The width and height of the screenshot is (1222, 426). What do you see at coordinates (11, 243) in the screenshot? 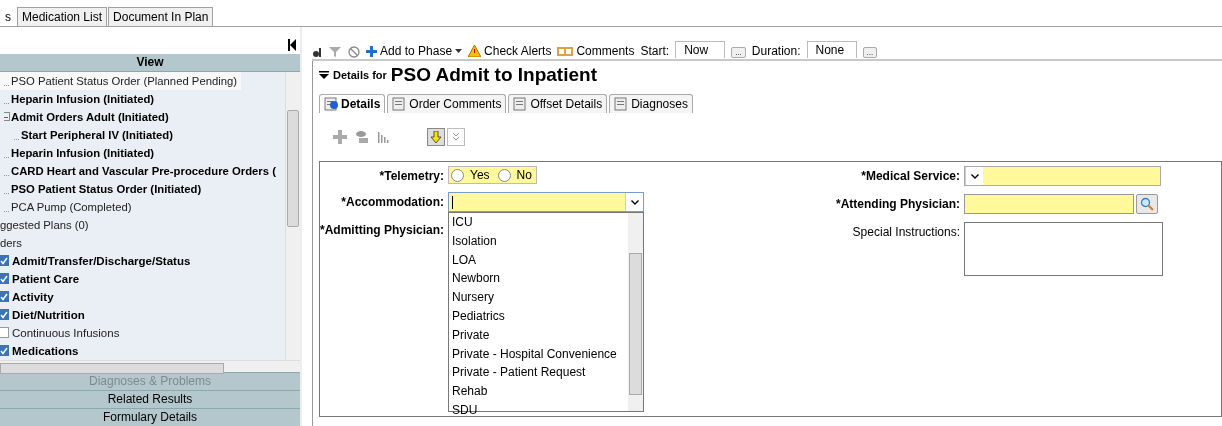
I see `tree-heading: ders` at bounding box center [11, 243].